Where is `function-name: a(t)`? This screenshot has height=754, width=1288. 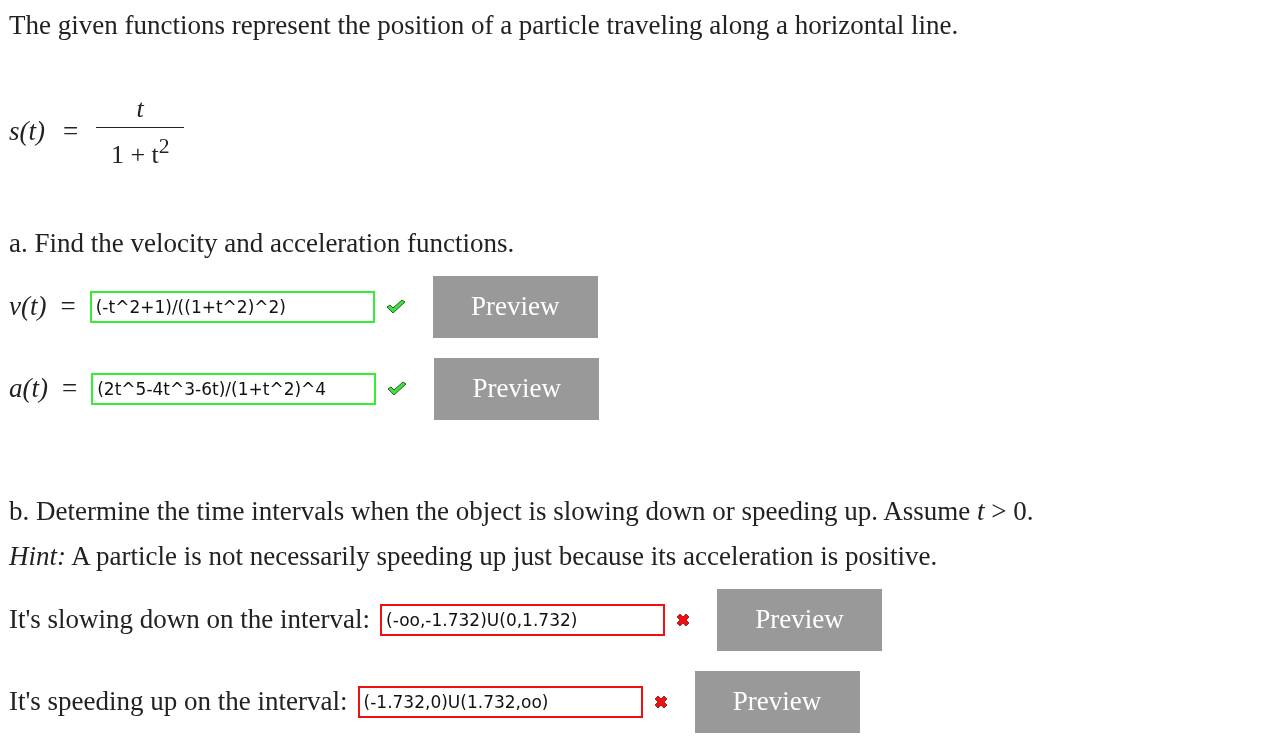
function-name: a(t) is located at coordinates (28, 389).